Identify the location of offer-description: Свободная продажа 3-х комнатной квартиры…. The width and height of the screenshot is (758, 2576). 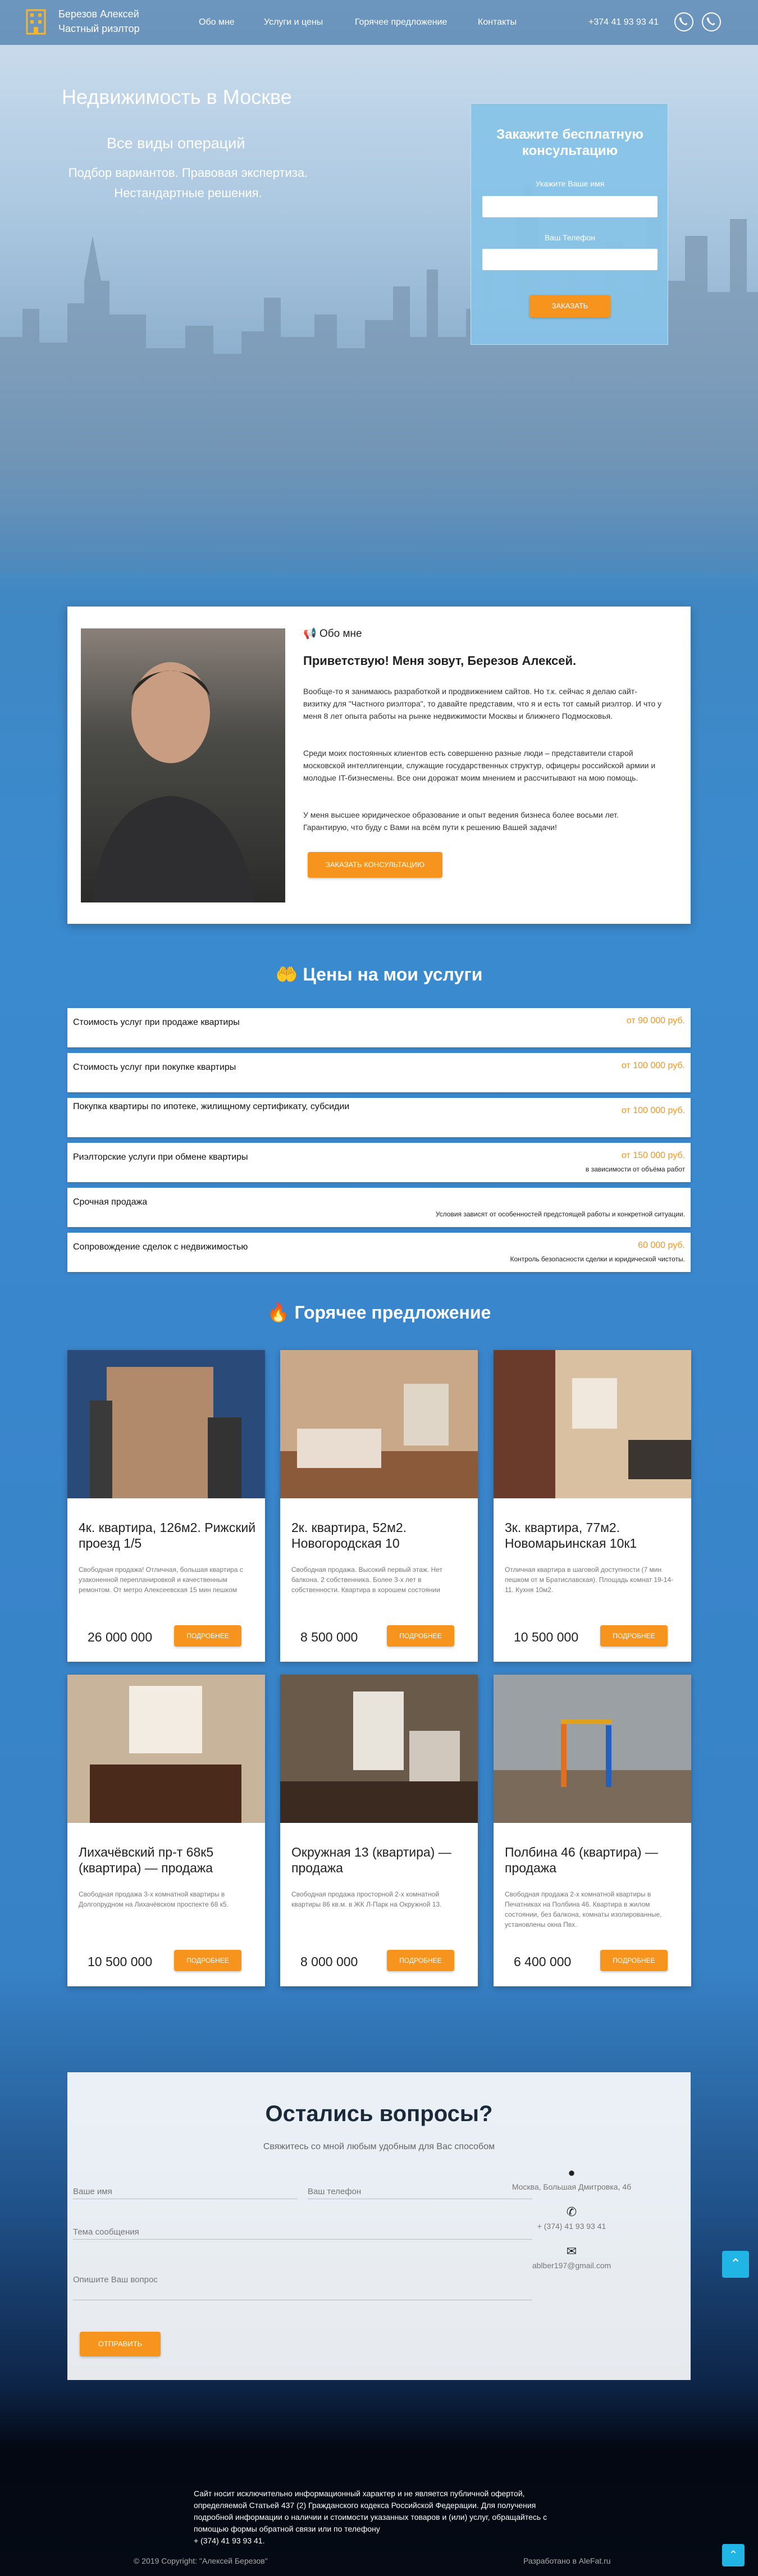
(154, 1899).